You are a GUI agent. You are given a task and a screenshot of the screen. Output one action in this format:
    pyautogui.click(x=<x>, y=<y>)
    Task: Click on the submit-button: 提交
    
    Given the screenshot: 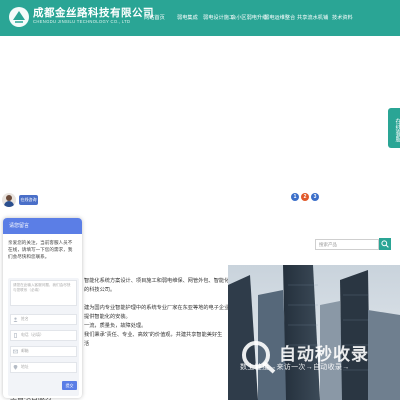 What is the action you would take?
    pyautogui.click(x=69, y=385)
    